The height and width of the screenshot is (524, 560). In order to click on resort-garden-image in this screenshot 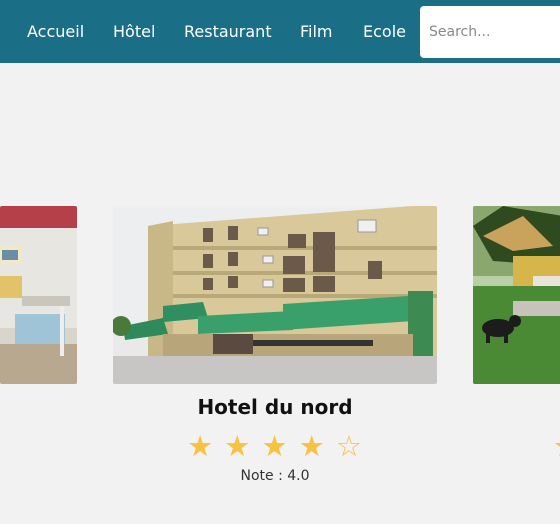, I will do `click(516, 295)`.